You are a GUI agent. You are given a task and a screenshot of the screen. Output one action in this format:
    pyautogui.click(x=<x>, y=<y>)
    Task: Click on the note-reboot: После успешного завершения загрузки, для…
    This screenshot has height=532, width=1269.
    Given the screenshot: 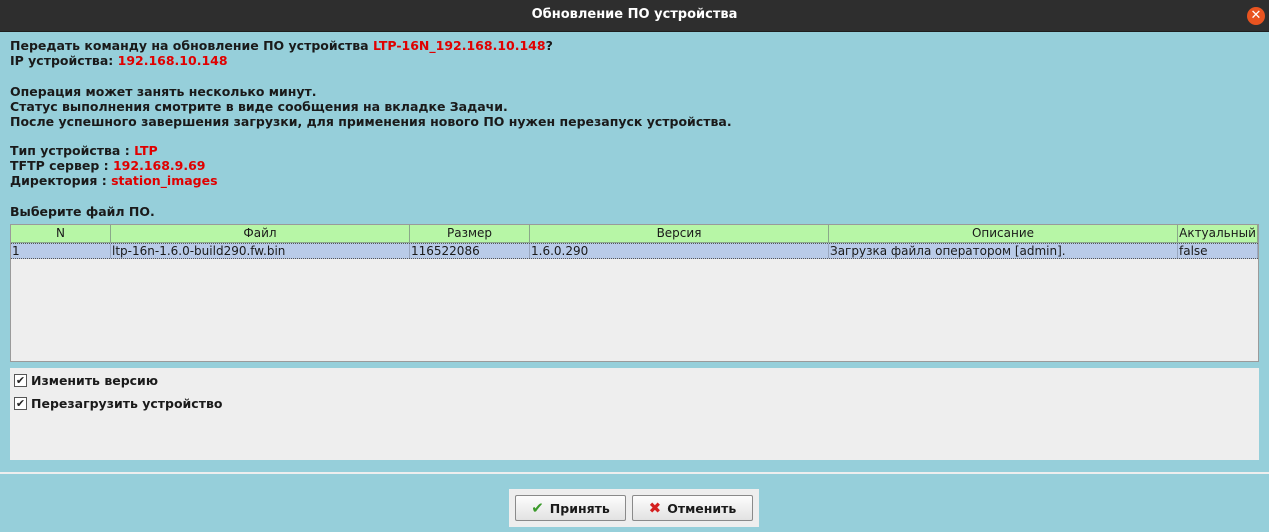 What is the action you would take?
    pyautogui.click(x=371, y=121)
    